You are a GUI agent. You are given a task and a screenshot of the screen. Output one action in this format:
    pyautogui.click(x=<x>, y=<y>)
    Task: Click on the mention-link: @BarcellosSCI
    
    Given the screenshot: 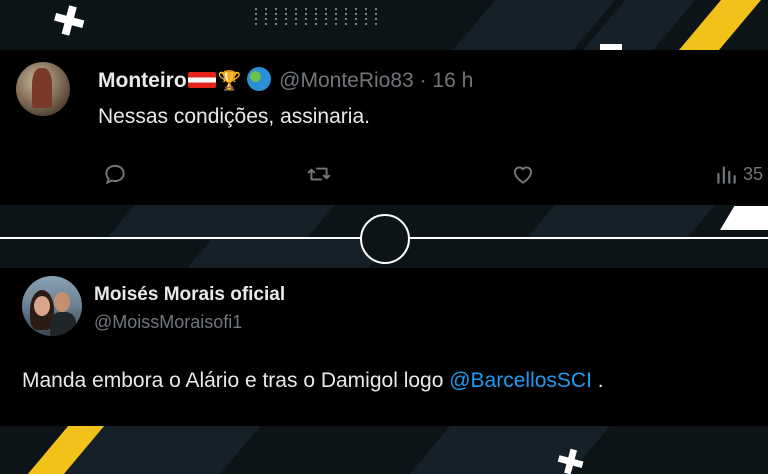 What is the action you would take?
    pyautogui.click(x=520, y=380)
    